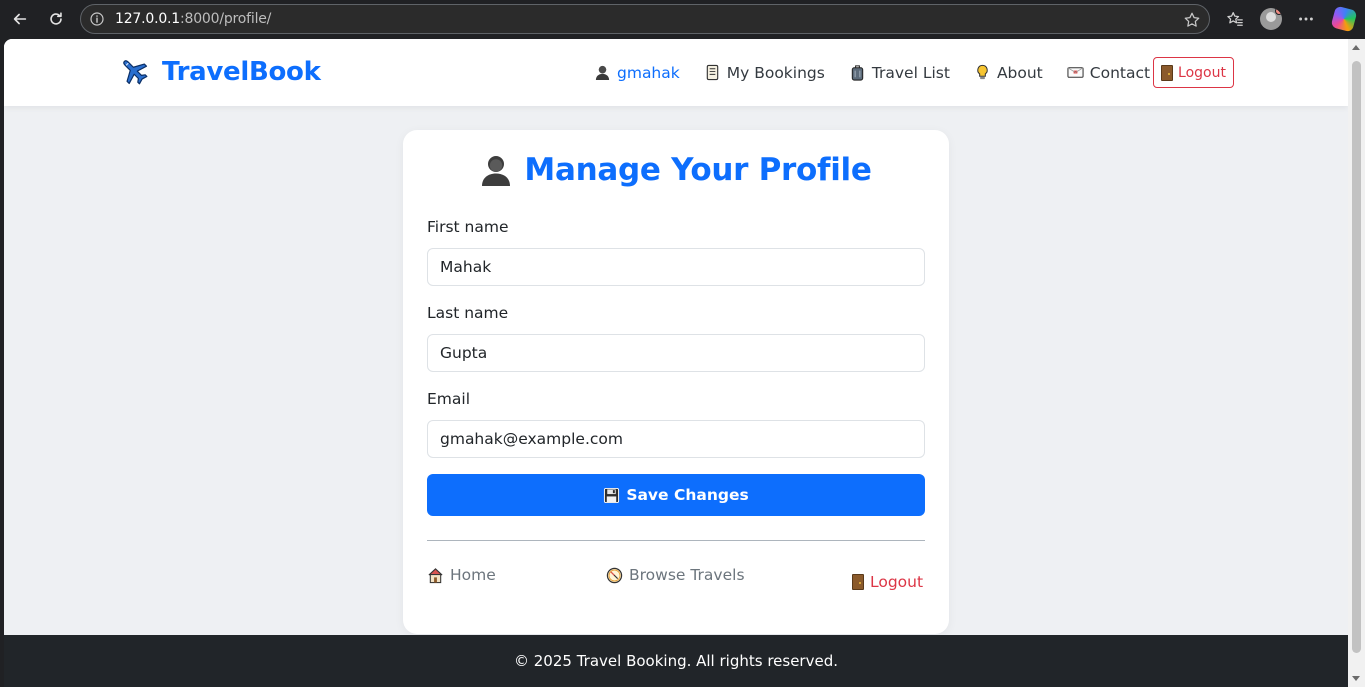 The image size is (1365, 687). Describe the element at coordinates (687, 495) in the screenshot. I see `save-changes-label: Save Changes` at that location.